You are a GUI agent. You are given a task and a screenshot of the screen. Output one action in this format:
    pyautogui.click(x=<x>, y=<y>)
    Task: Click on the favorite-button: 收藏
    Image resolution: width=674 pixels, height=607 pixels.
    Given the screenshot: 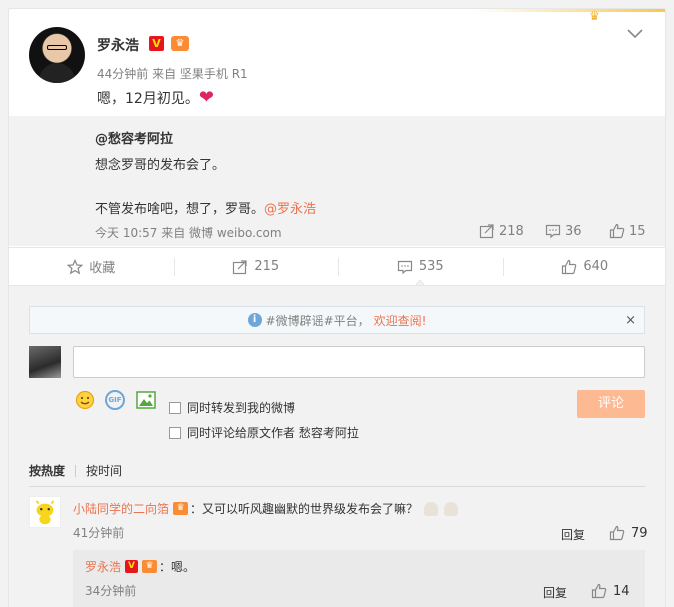 What is the action you would take?
    pyautogui.click(x=91, y=266)
    